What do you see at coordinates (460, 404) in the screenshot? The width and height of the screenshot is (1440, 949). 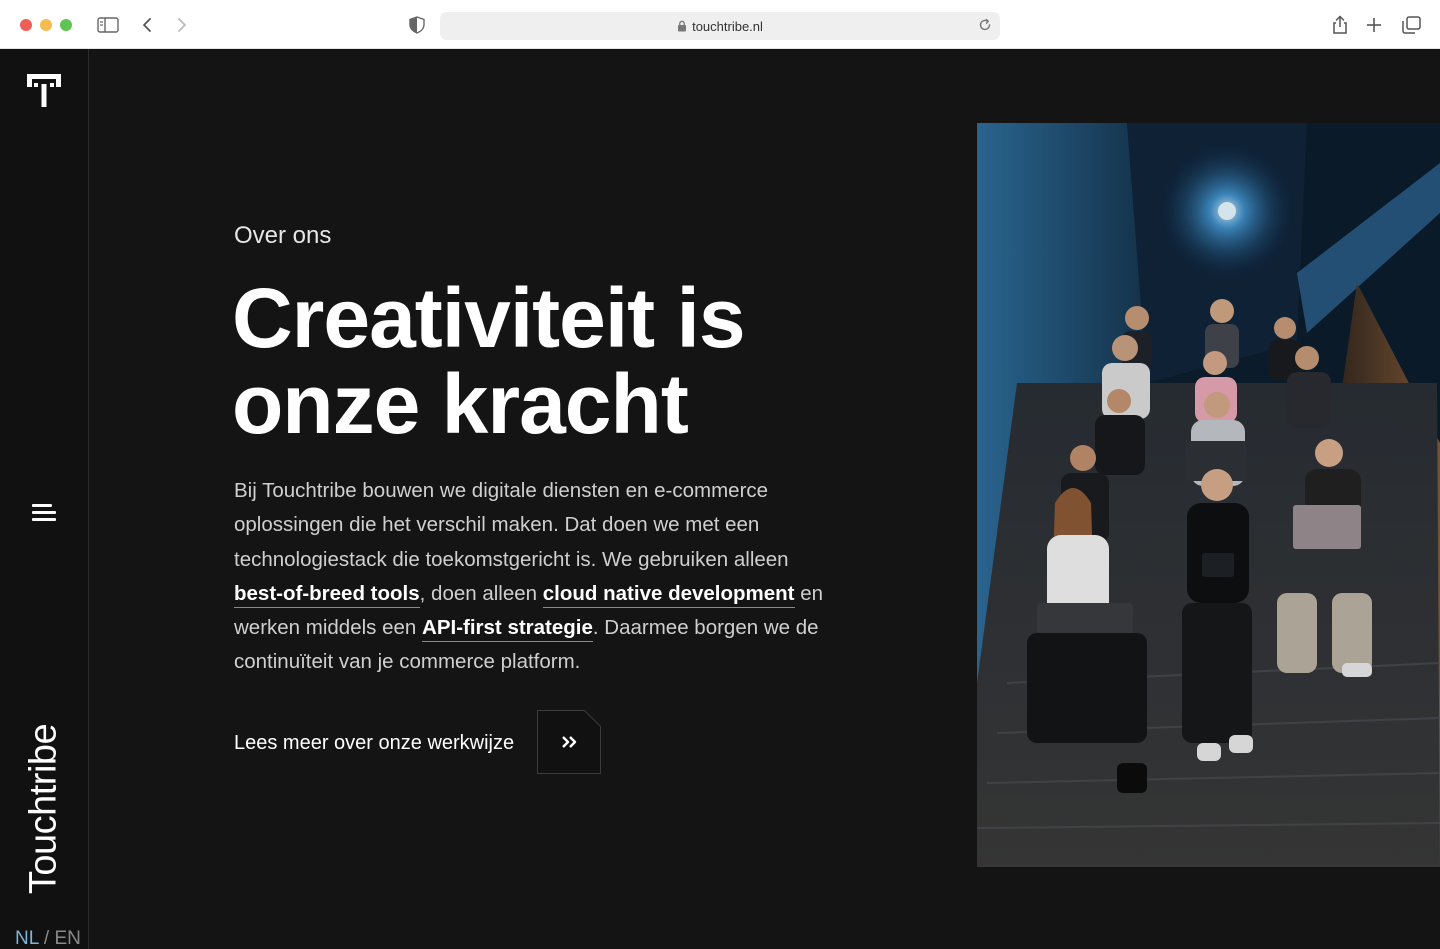 I see `headline-line-2: onze kracht` at bounding box center [460, 404].